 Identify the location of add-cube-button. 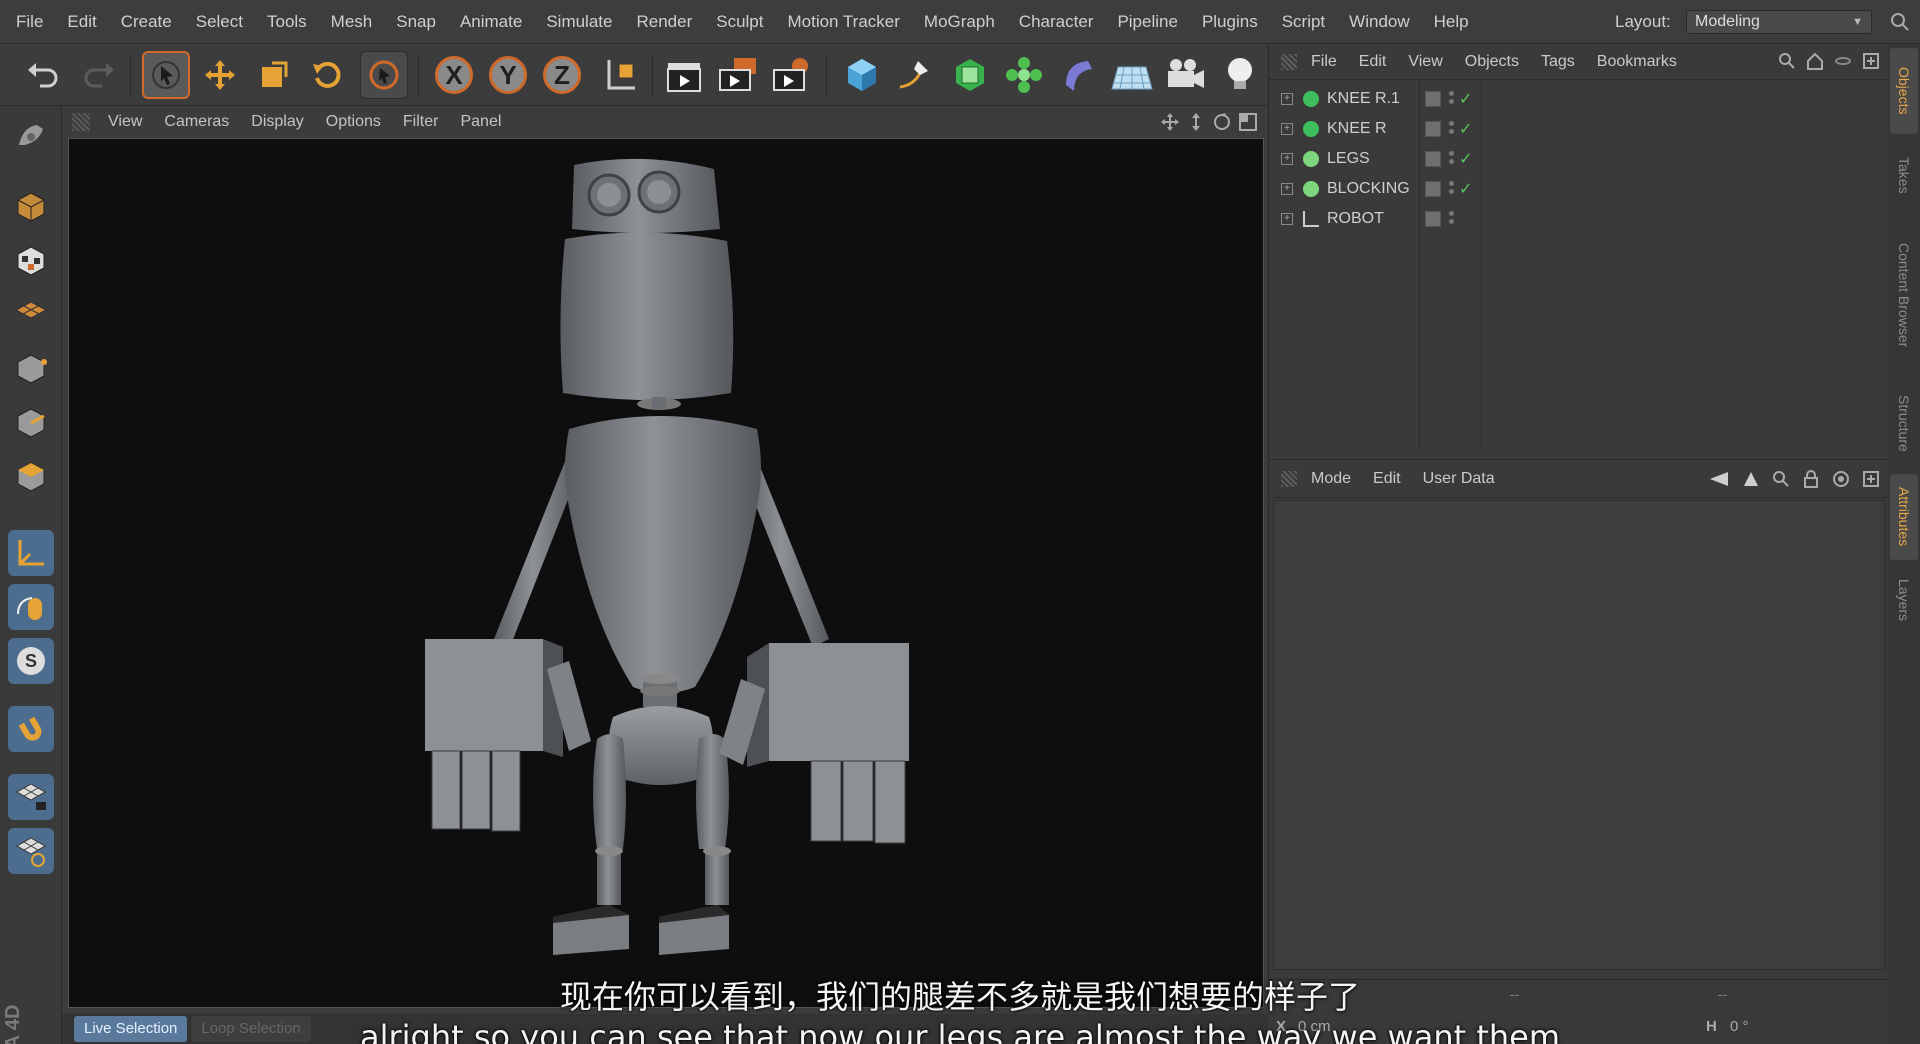
(862, 75).